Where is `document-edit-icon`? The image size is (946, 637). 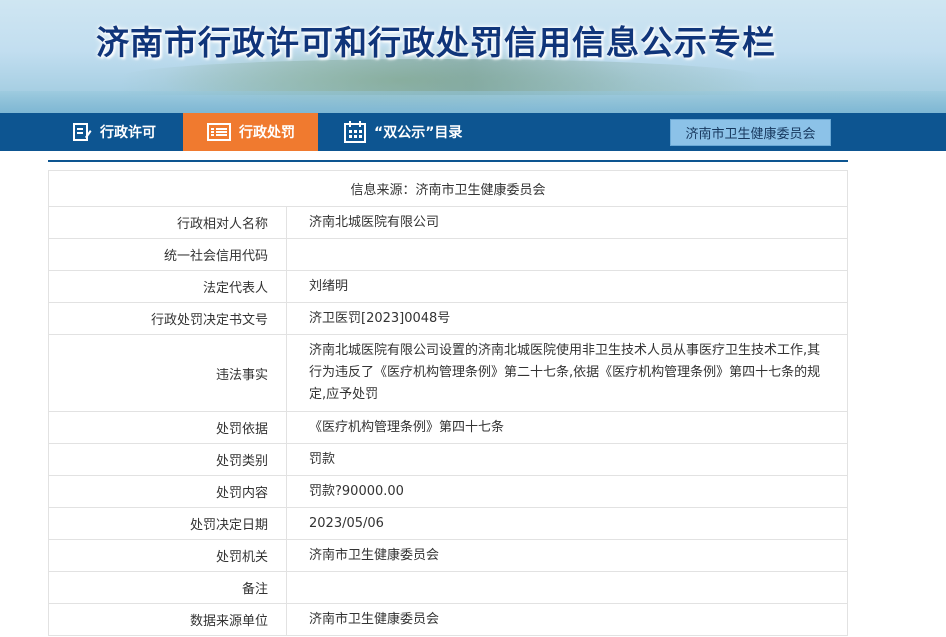 document-edit-icon is located at coordinates (82, 132).